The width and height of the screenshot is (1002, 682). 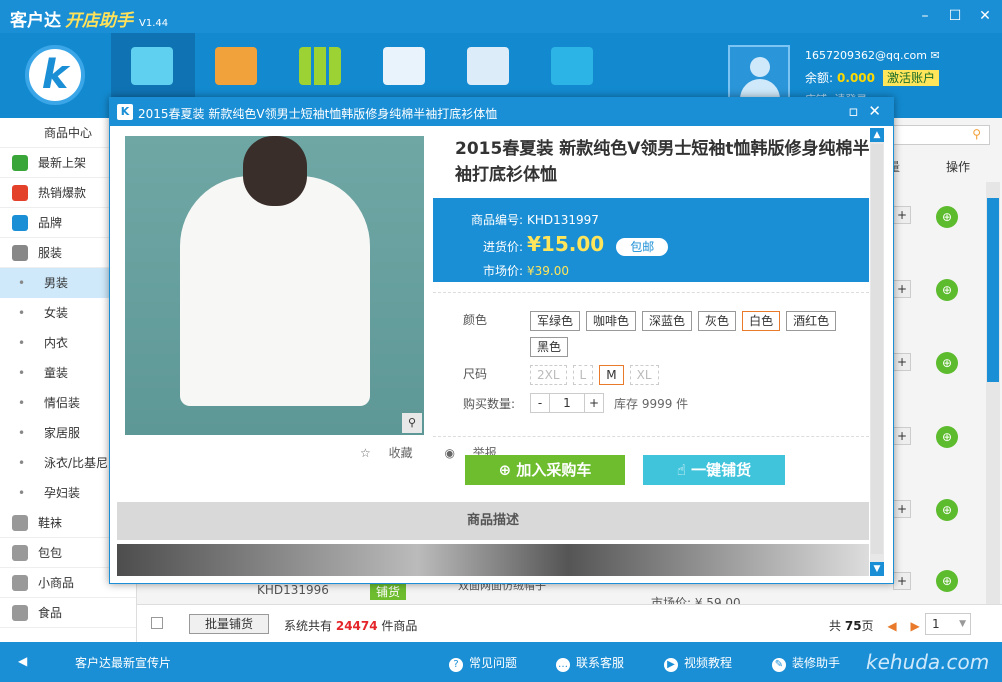 What do you see at coordinates (993, 393) in the screenshot?
I see `list-scrollbar` at bounding box center [993, 393].